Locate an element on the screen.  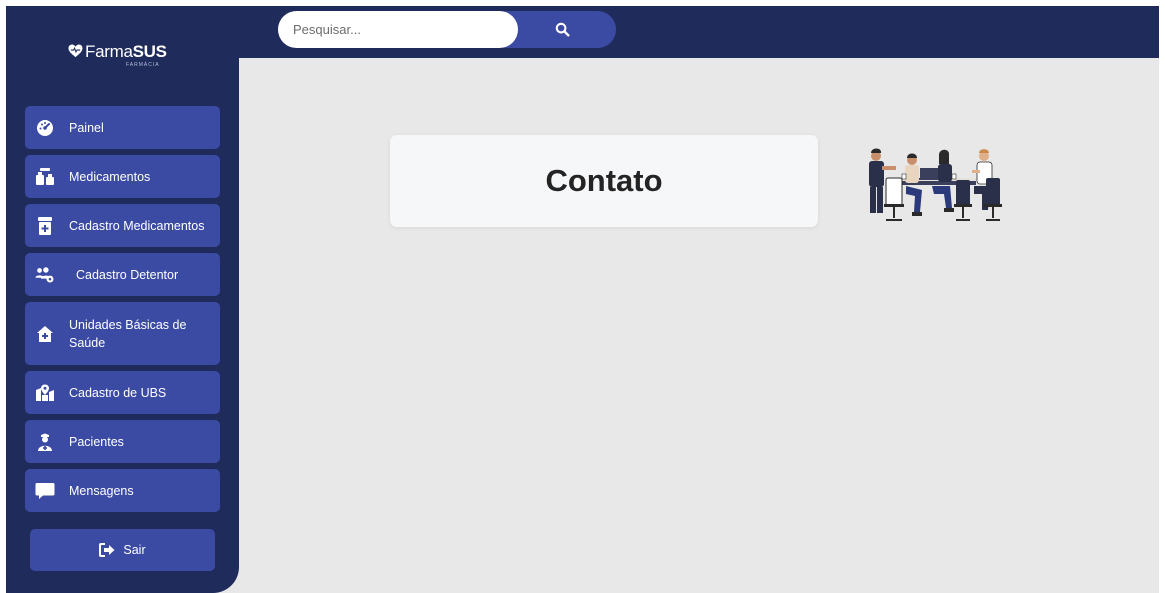
medicine-bottles-icon is located at coordinates (45, 177).